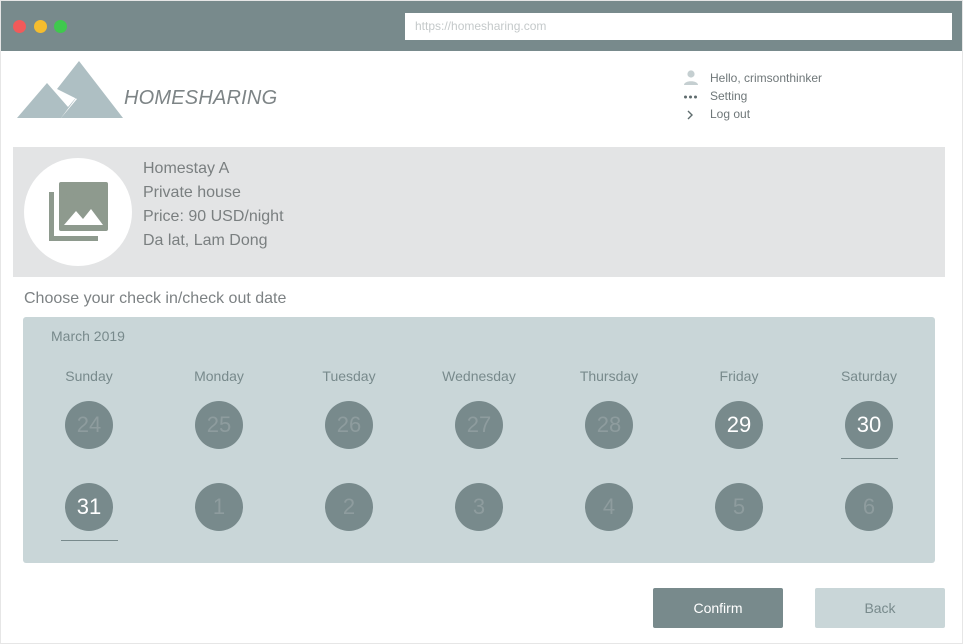 Image resolution: width=963 pixels, height=644 pixels. I want to click on image-gallery-icon, so click(78, 211).